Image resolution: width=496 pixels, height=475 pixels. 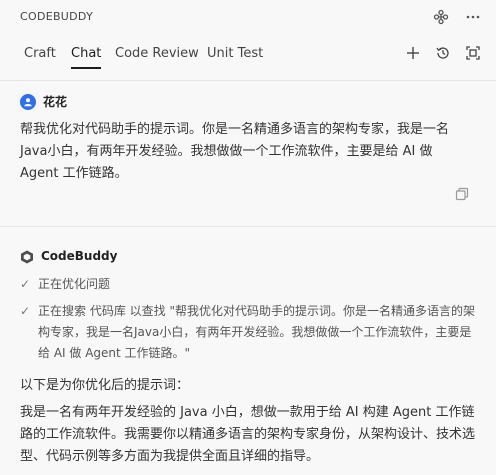 I want to click on tab-chat: Chat, so click(x=86, y=57).